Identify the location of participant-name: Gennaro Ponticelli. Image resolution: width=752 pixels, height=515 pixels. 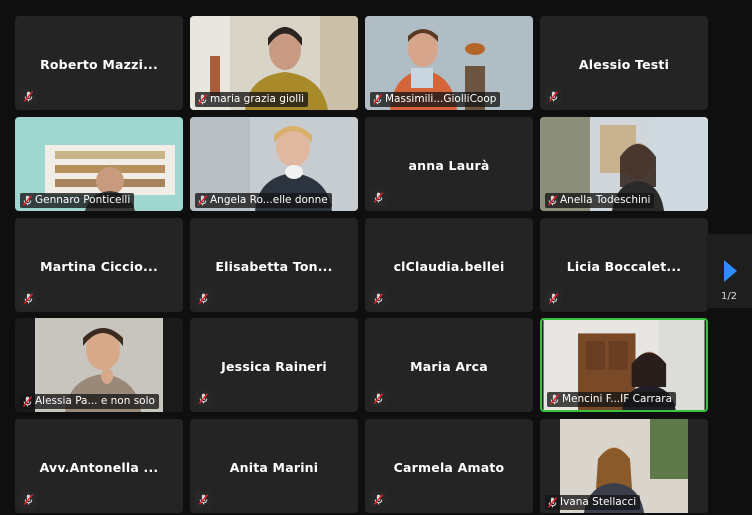
(83, 200).